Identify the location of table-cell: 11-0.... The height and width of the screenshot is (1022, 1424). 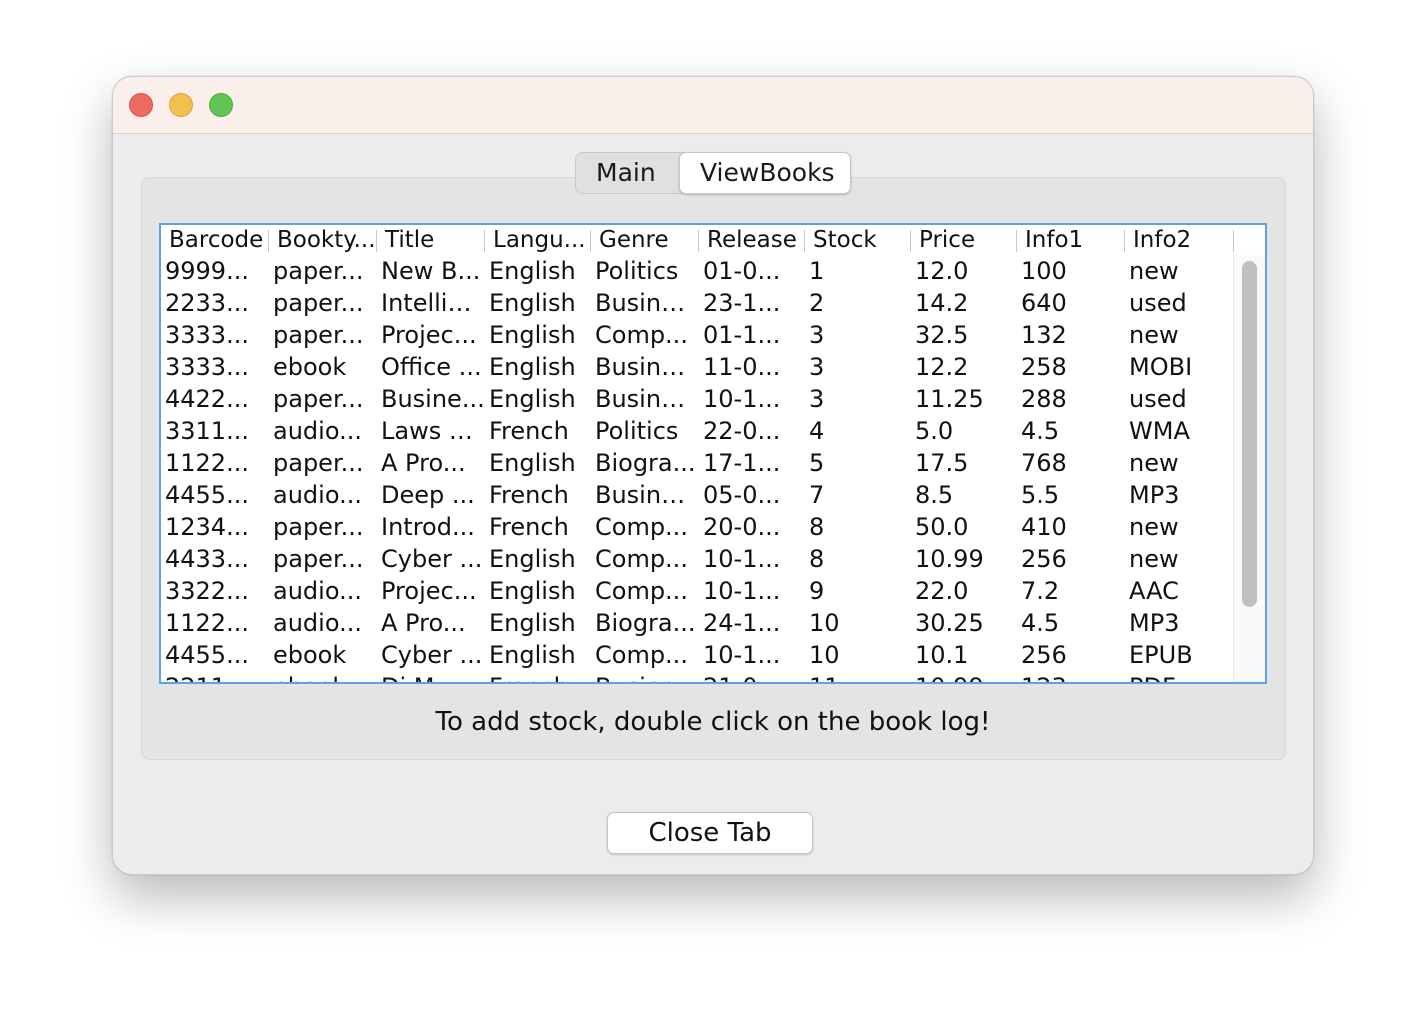
(752, 367).